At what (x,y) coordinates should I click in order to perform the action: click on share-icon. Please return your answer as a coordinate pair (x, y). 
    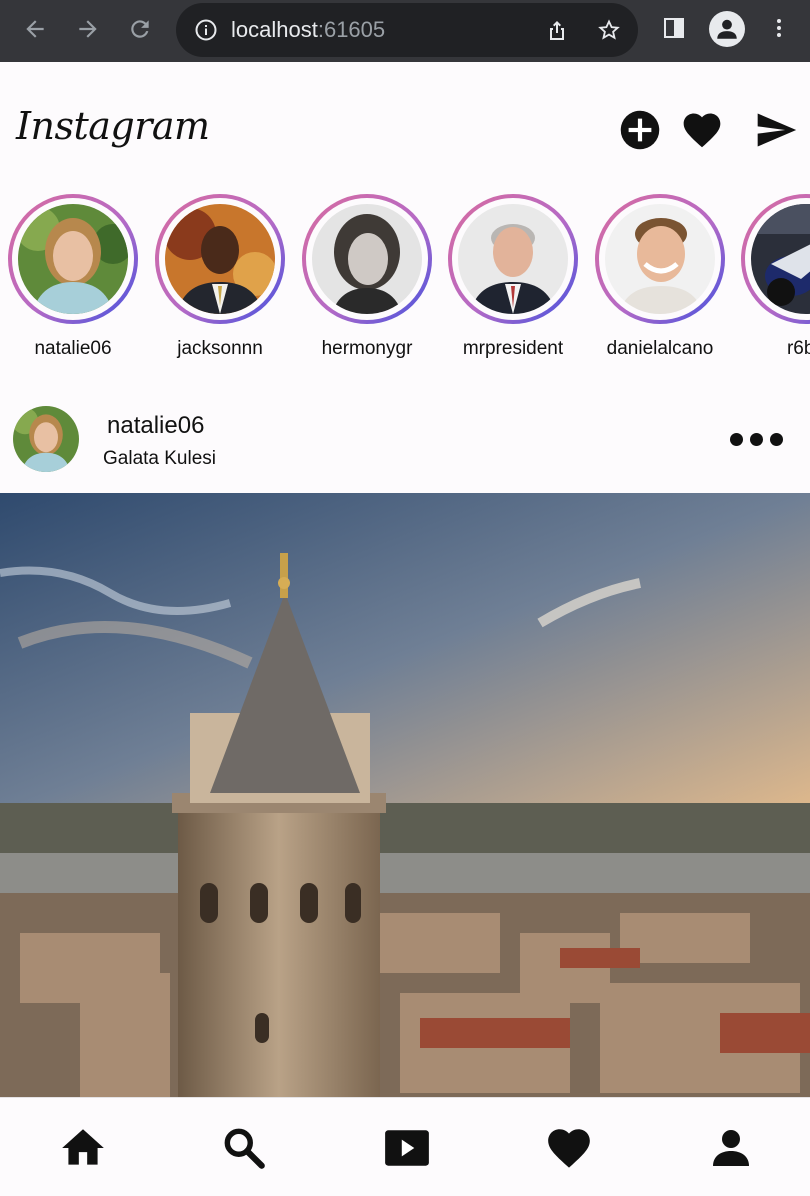
    Looking at the image, I should click on (557, 30).